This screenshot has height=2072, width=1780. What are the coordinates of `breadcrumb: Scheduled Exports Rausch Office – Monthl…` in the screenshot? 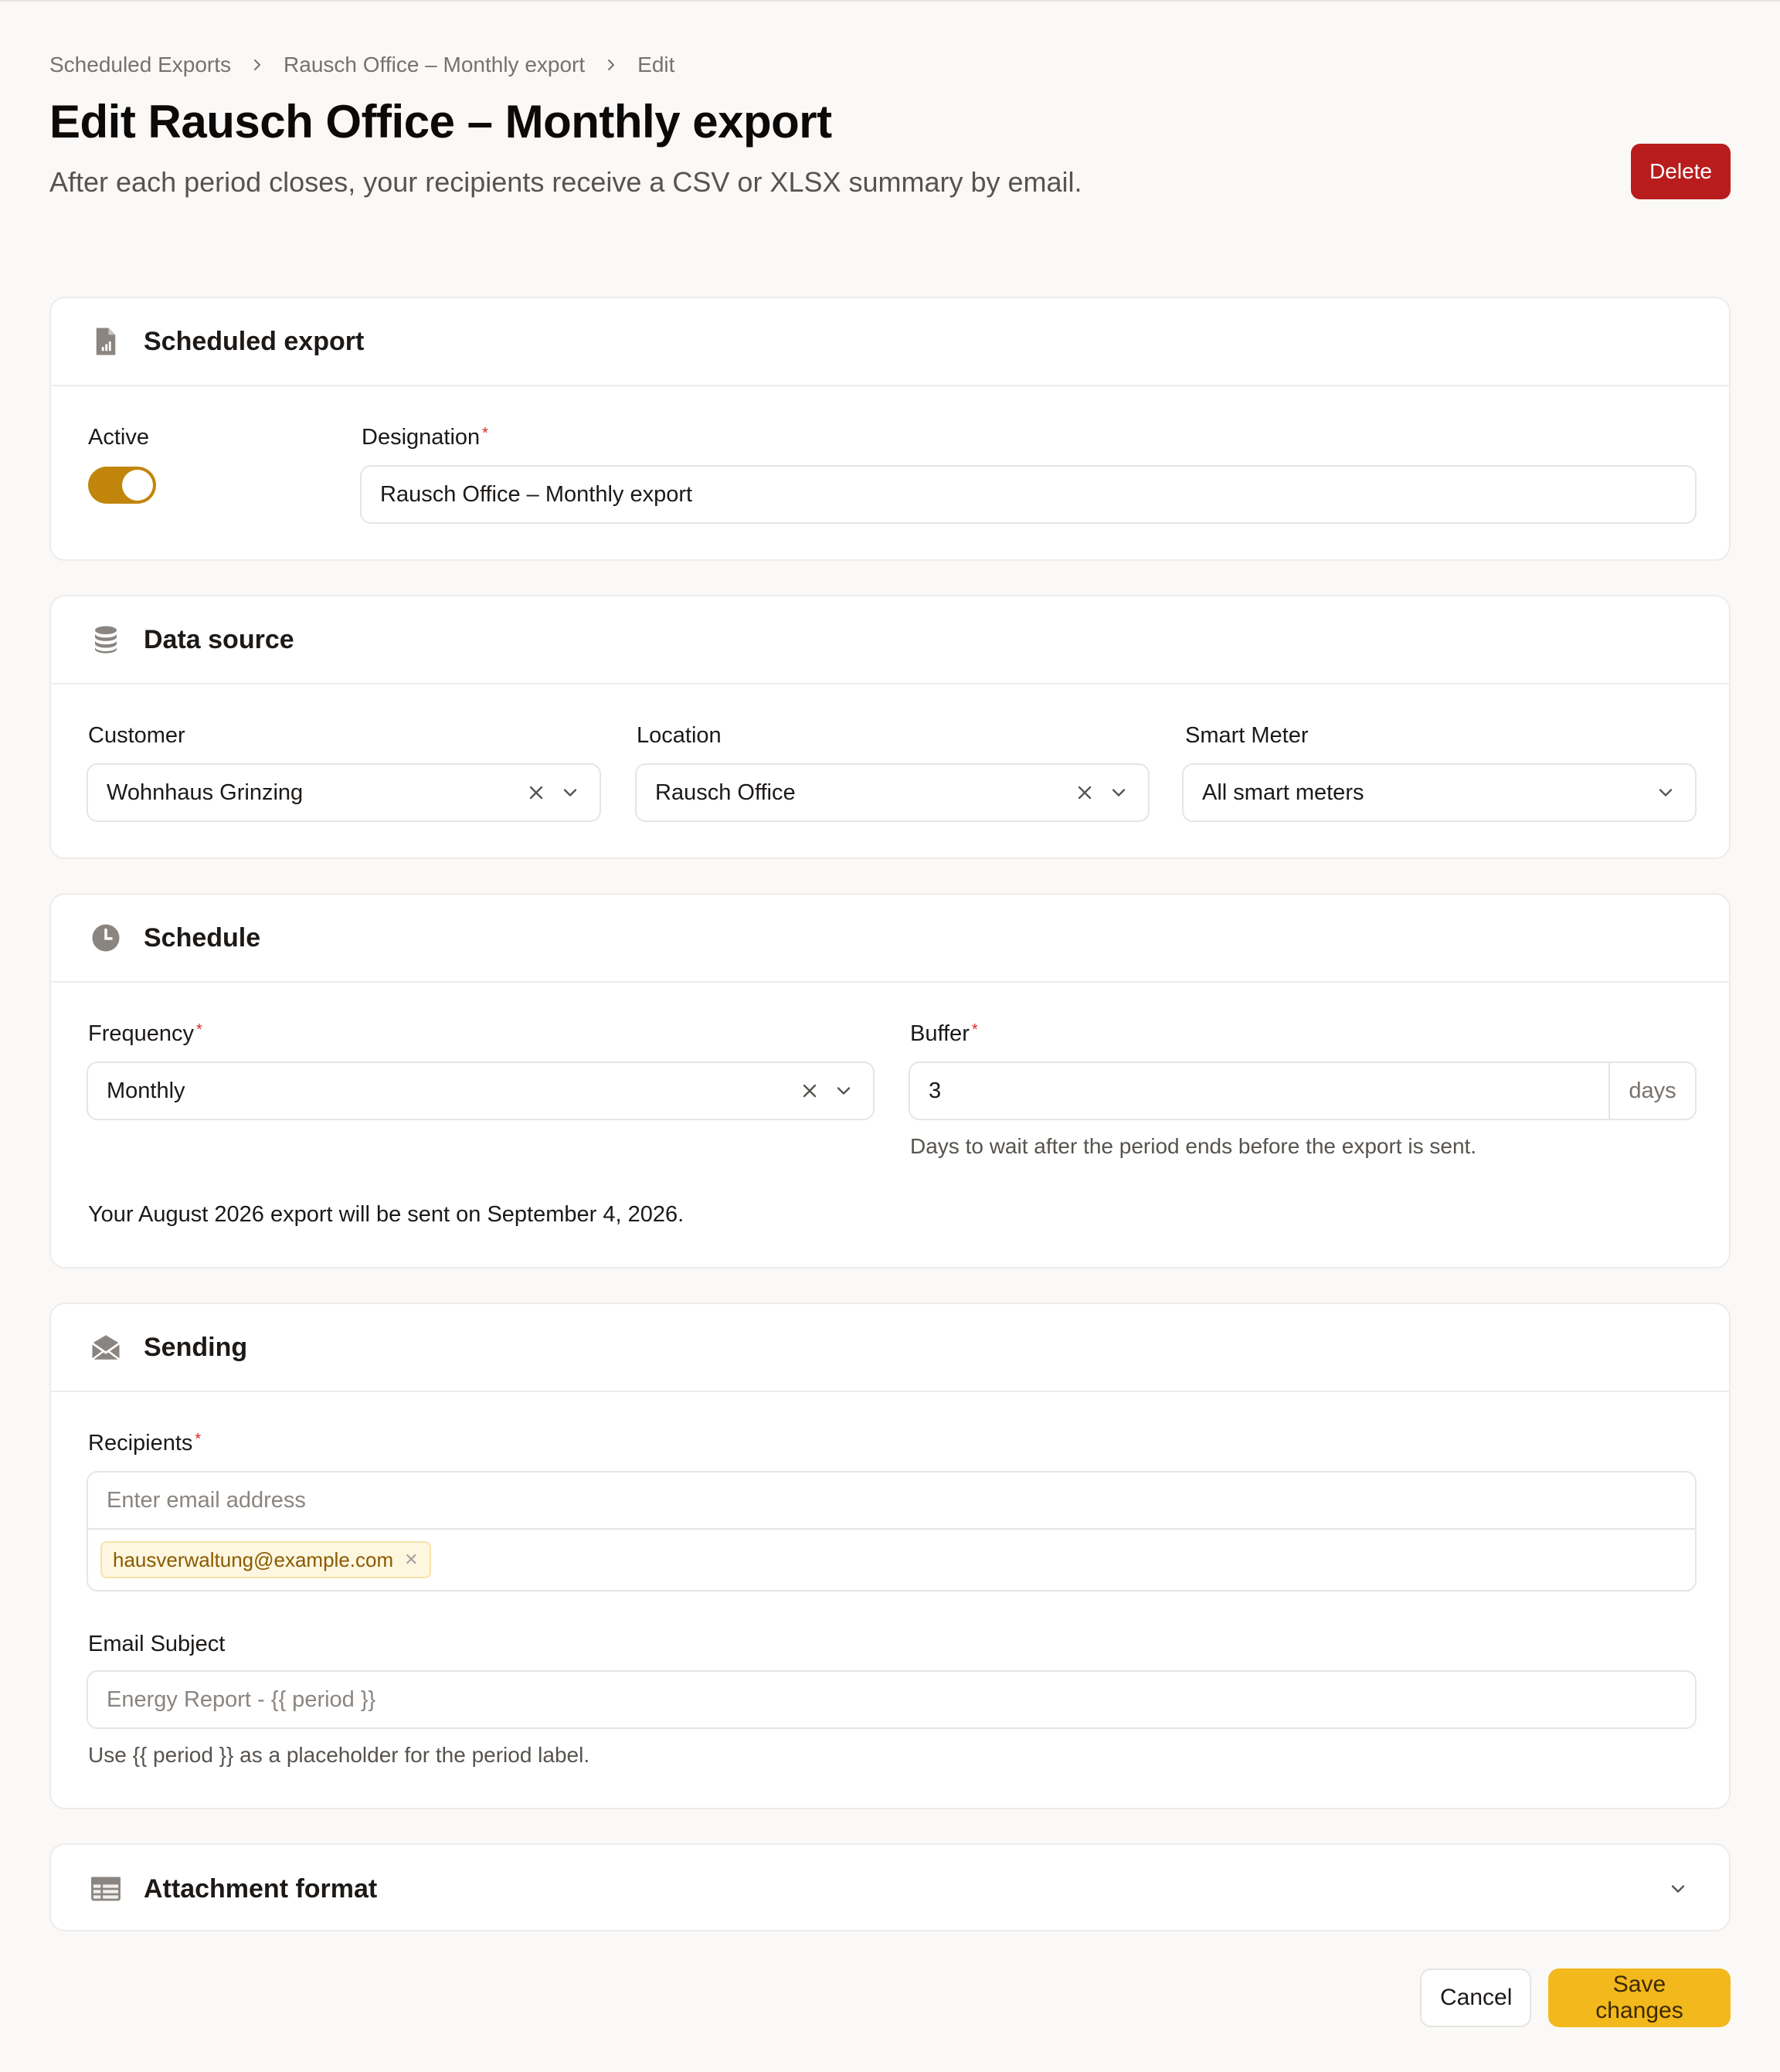 It's located at (361, 65).